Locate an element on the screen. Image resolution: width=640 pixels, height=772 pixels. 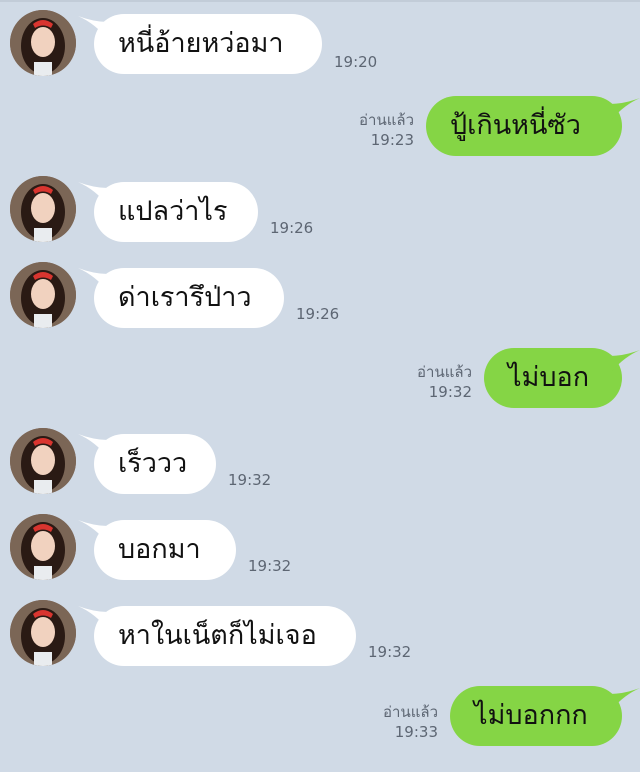
message-bubble: ปู้เกินหนี่ซัว is located at coordinates (524, 126).